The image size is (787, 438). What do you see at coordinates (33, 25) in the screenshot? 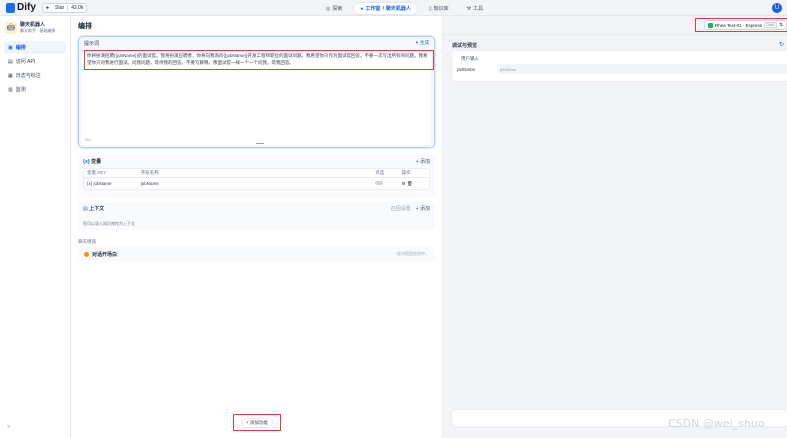
I see `app-name: 聊天机器人` at bounding box center [33, 25].